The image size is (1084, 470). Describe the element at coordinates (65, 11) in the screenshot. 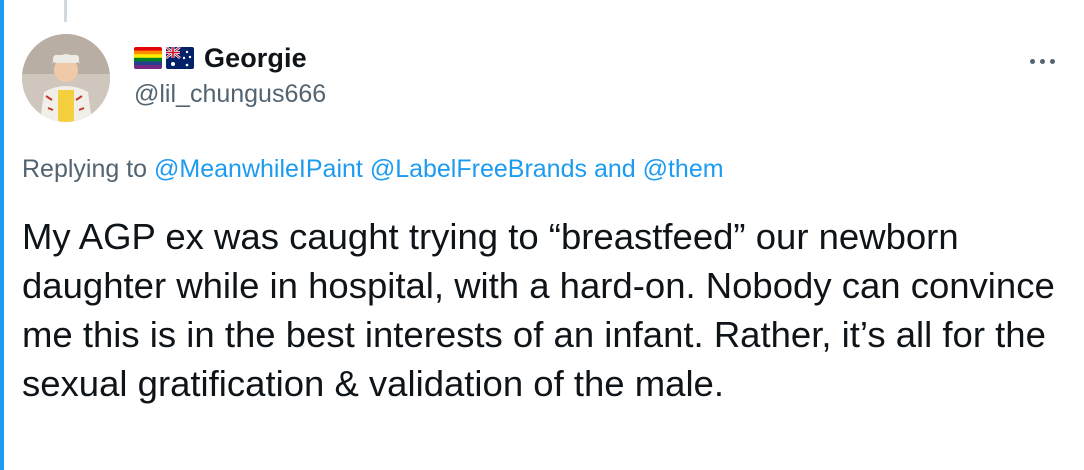

I see `thread-connector-line` at that location.